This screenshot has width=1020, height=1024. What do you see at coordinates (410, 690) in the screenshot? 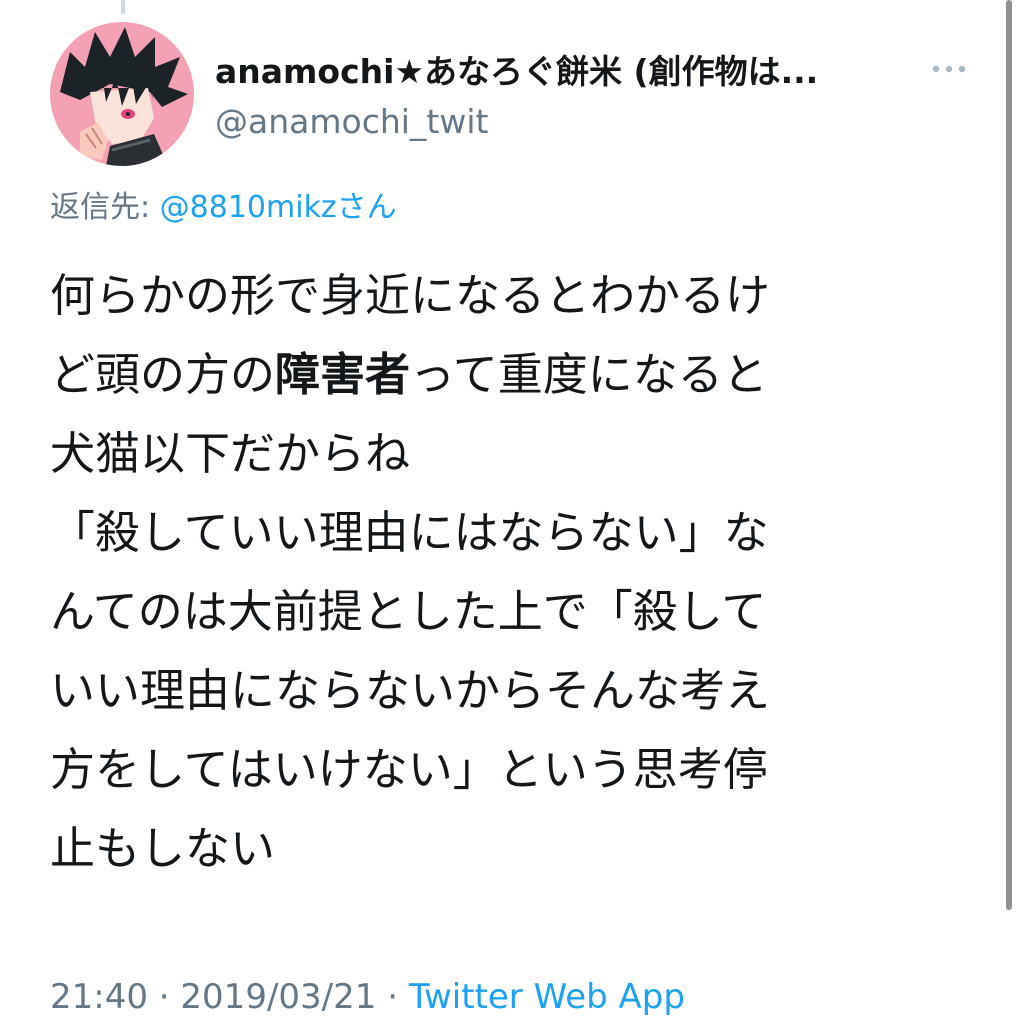
I see `tweet-line-6: いい理由にならないからそんな考え` at bounding box center [410, 690].